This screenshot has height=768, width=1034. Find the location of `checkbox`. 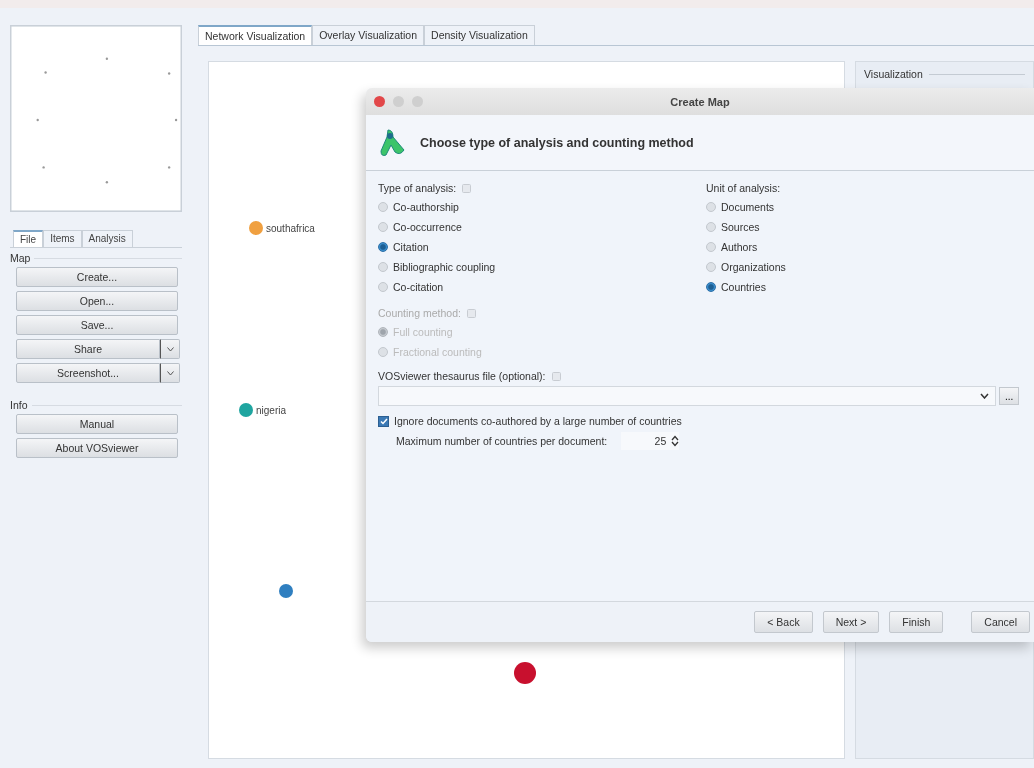

checkbox is located at coordinates (383, 421).